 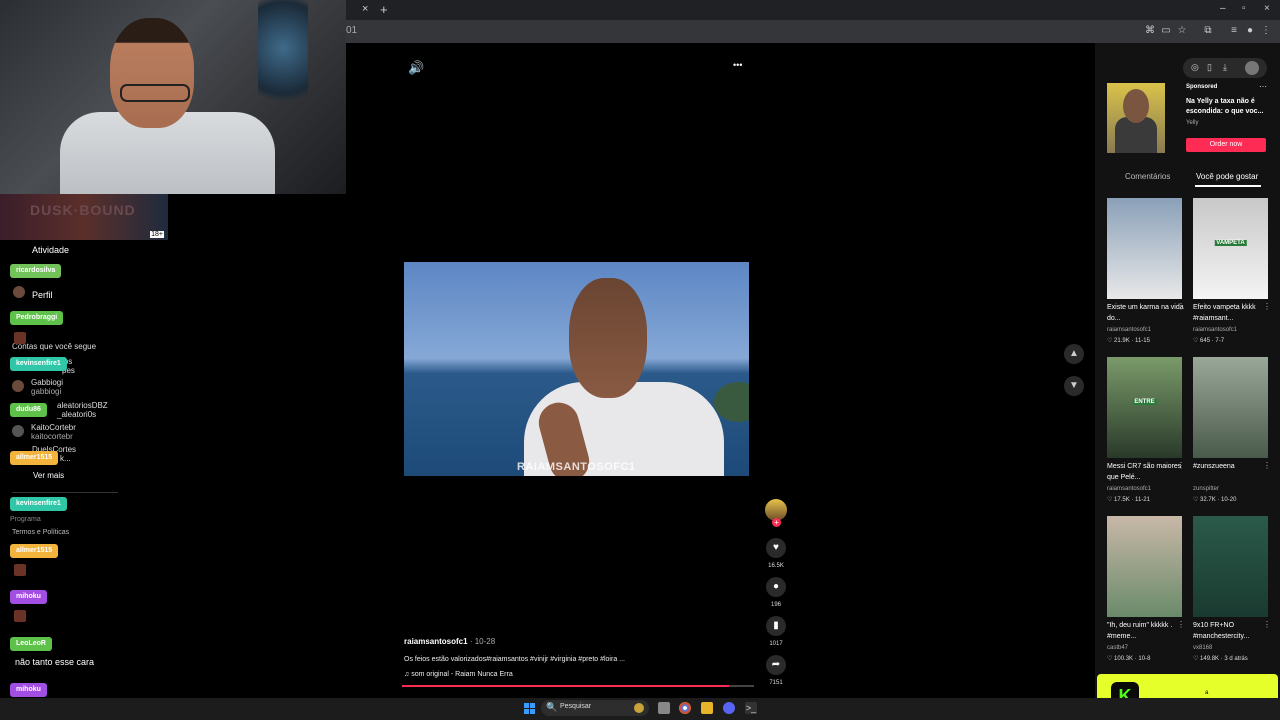 I want to click on recommendation-title: #zunszueena, so click(x=1233, y=466).